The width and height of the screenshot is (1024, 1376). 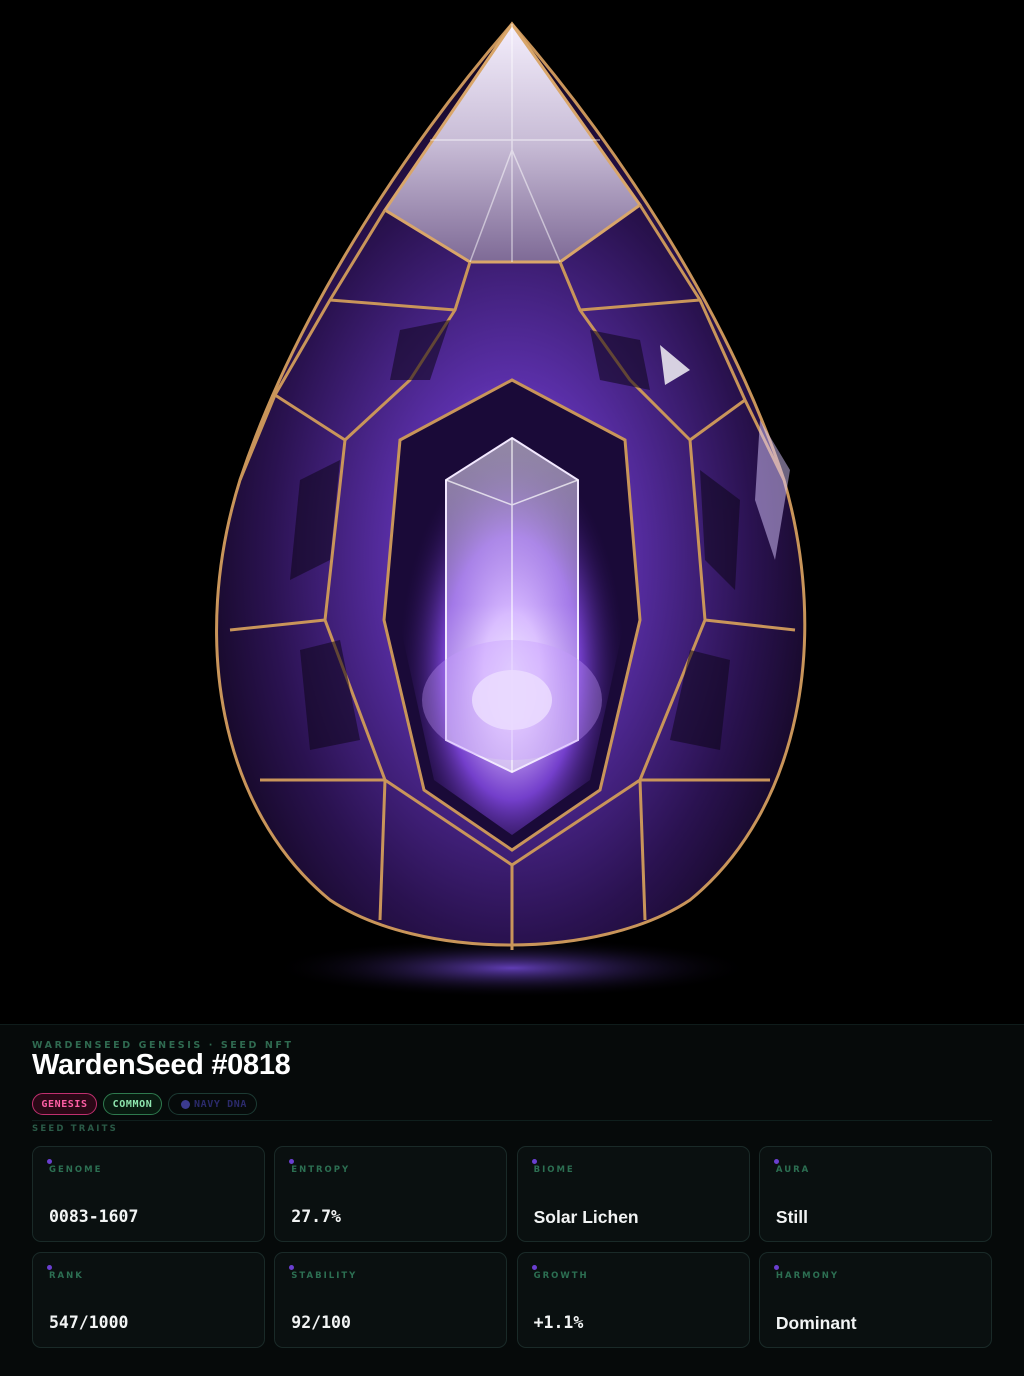 I want to click on trait-card-aura: AURA Still, so click(x=875, y=1194).